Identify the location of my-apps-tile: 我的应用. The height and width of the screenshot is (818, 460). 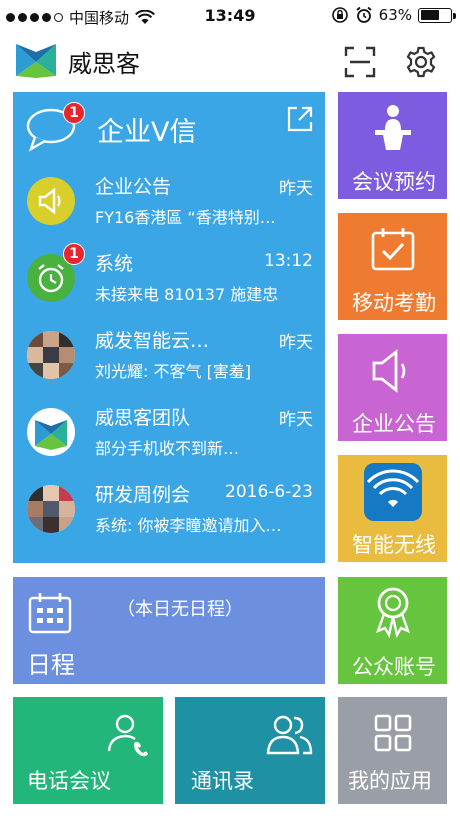
(392, 750).